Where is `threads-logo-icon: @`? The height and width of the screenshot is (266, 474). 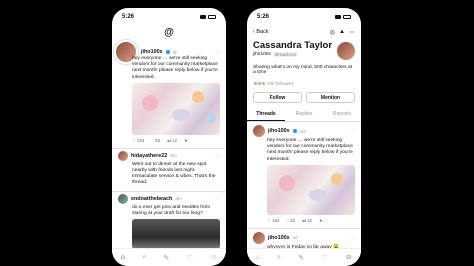 threads-logo-icon: @ is located at coordinates (169, 32).